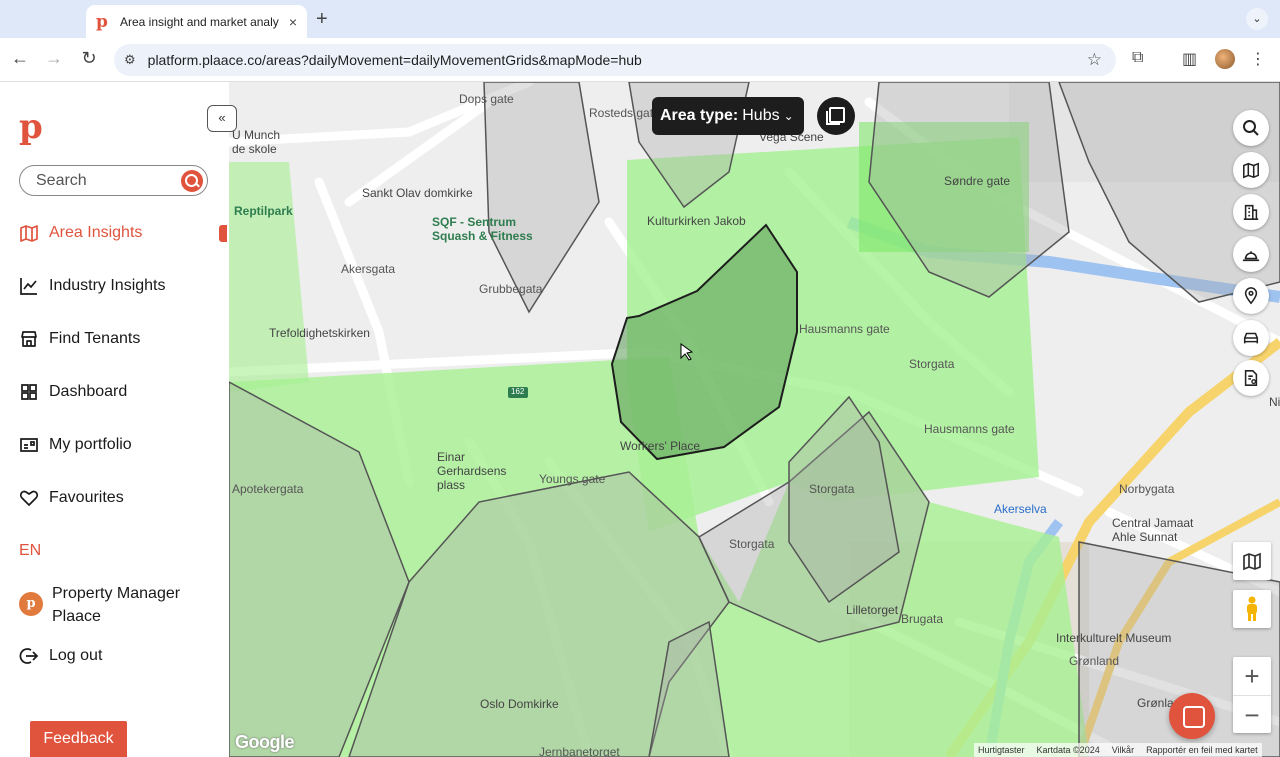  Describe the element at coordinates (20, 58) in the screenshot. I see `back-arrow-icon: ←` at that location.